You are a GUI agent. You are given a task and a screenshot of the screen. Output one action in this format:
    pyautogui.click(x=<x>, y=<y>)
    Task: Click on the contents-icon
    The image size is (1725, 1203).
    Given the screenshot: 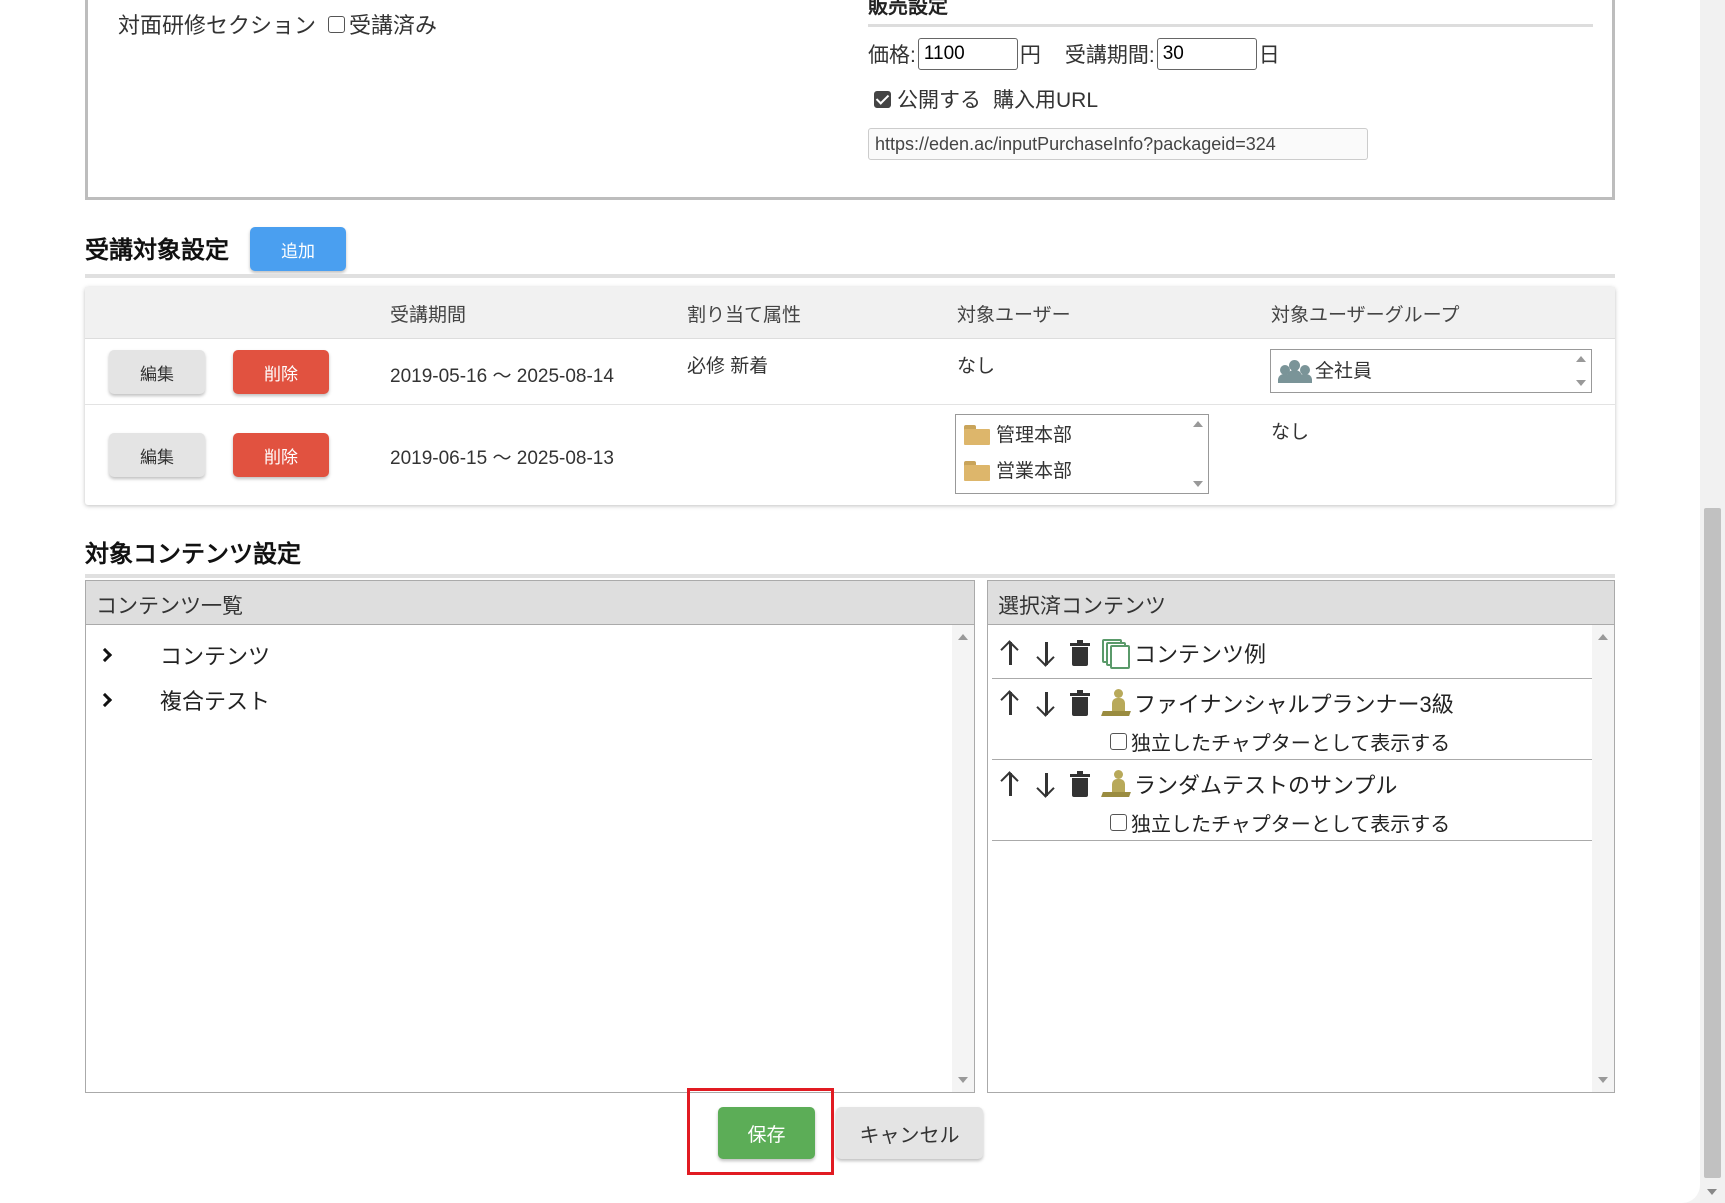 What is the action you would take?
    pyautogui.click(x=1116, y=653)
    